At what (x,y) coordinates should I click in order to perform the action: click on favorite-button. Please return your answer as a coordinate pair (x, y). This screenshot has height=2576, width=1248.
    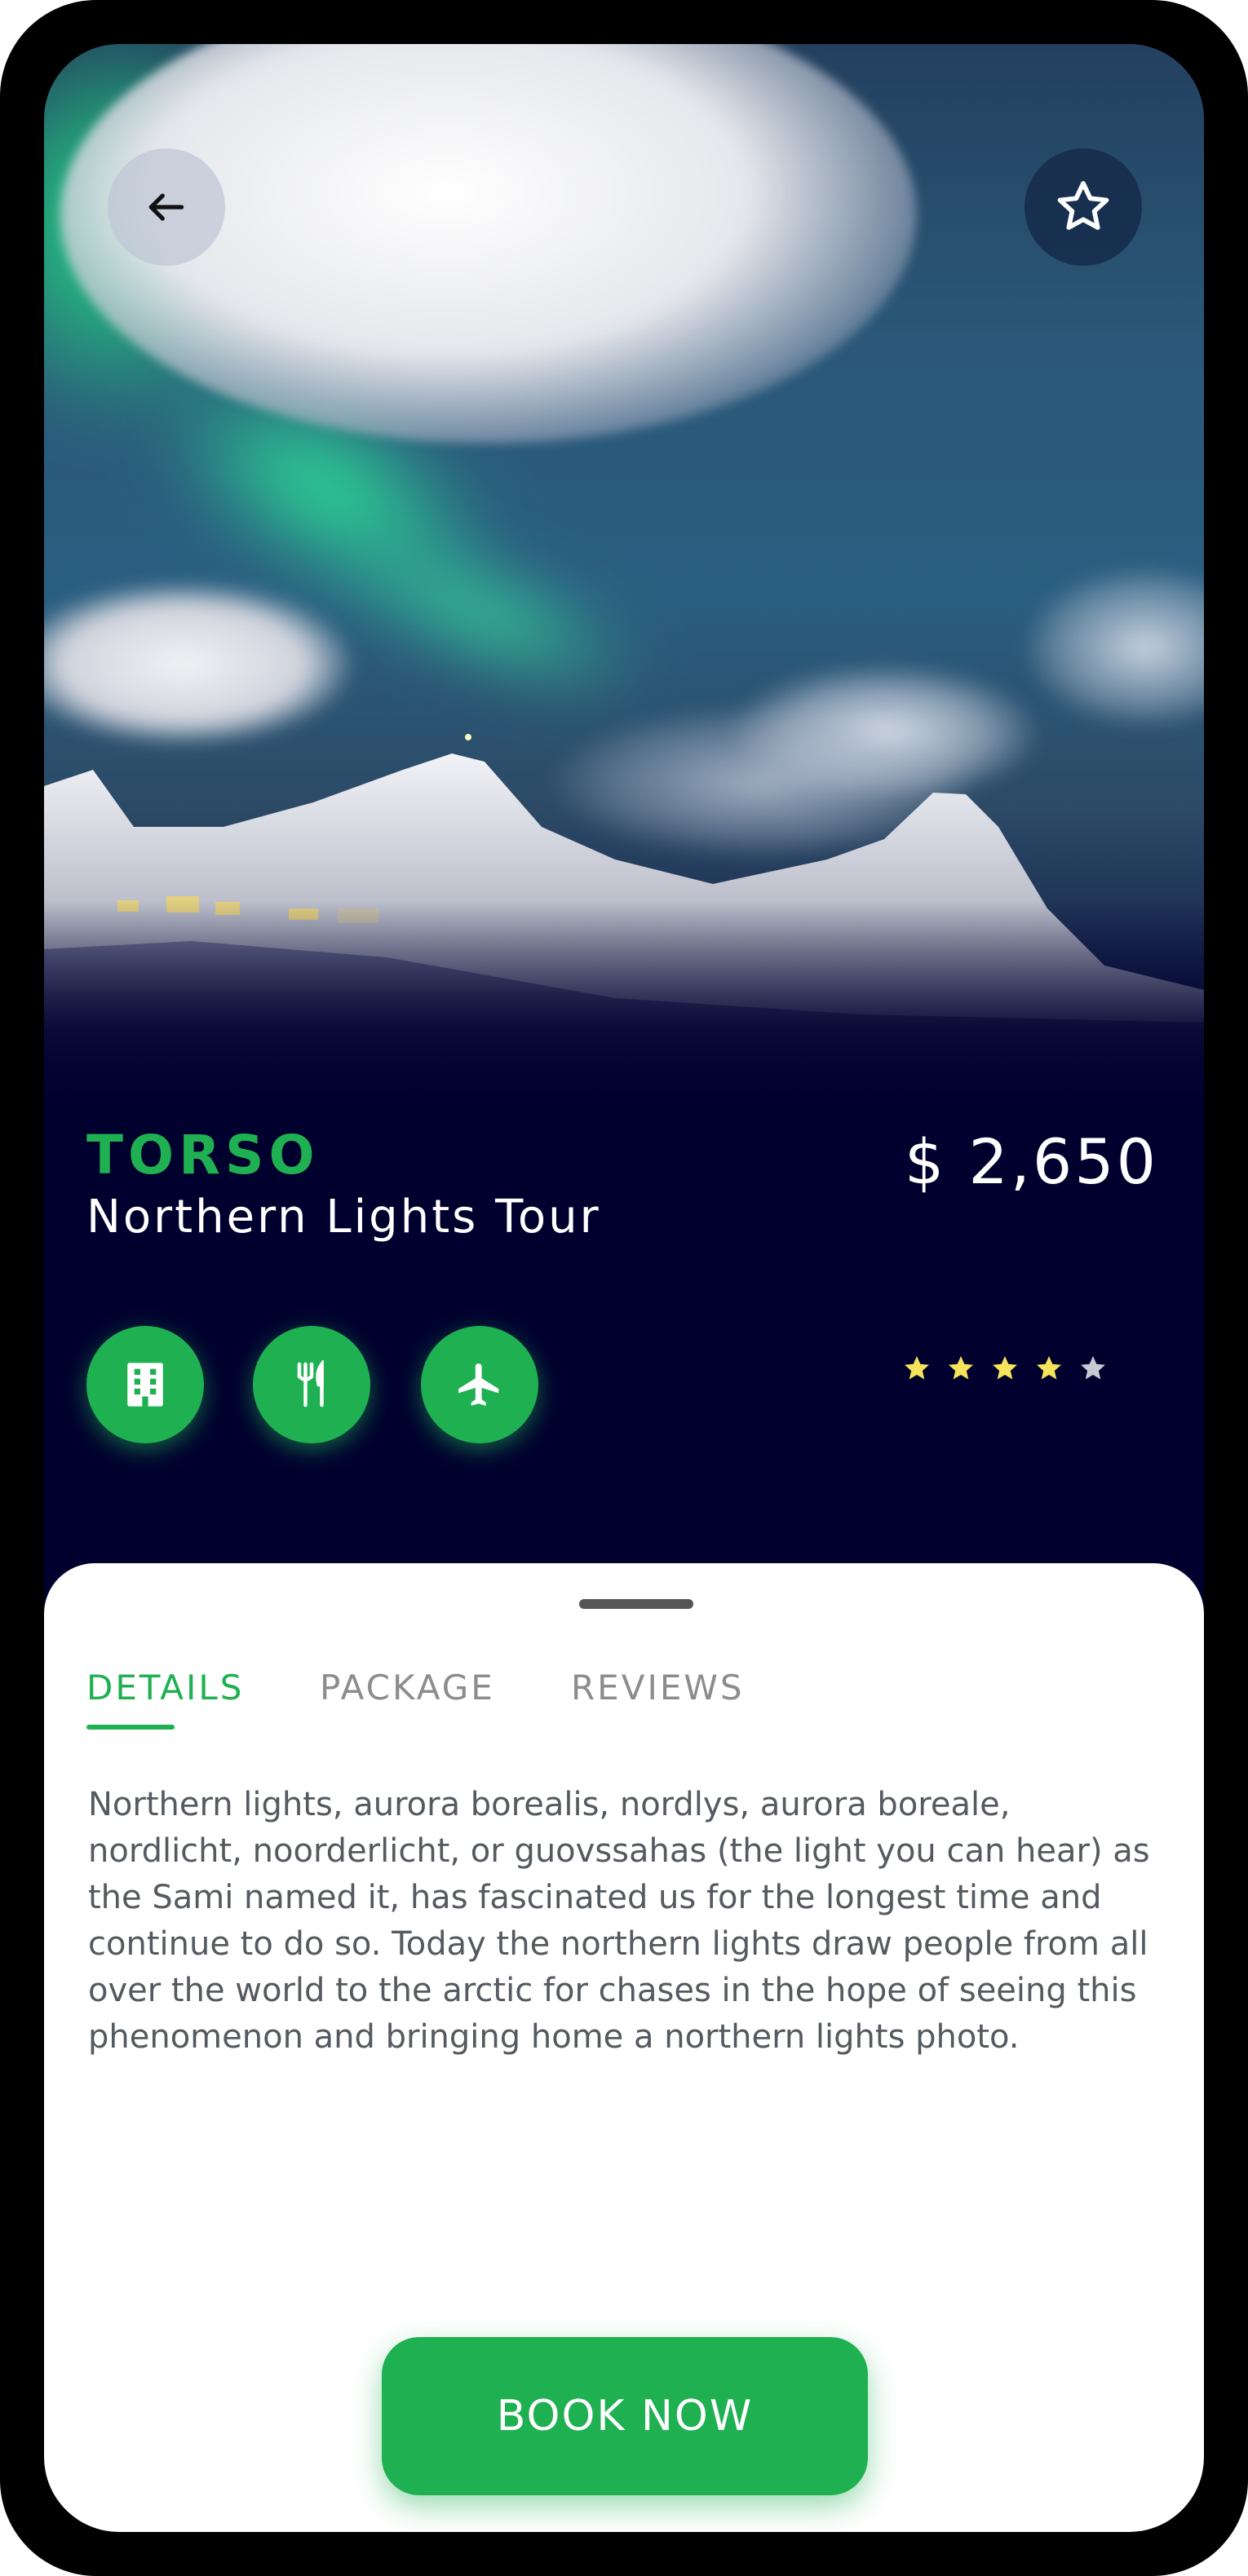
    Looking at the image, I should click on (1083, 207).